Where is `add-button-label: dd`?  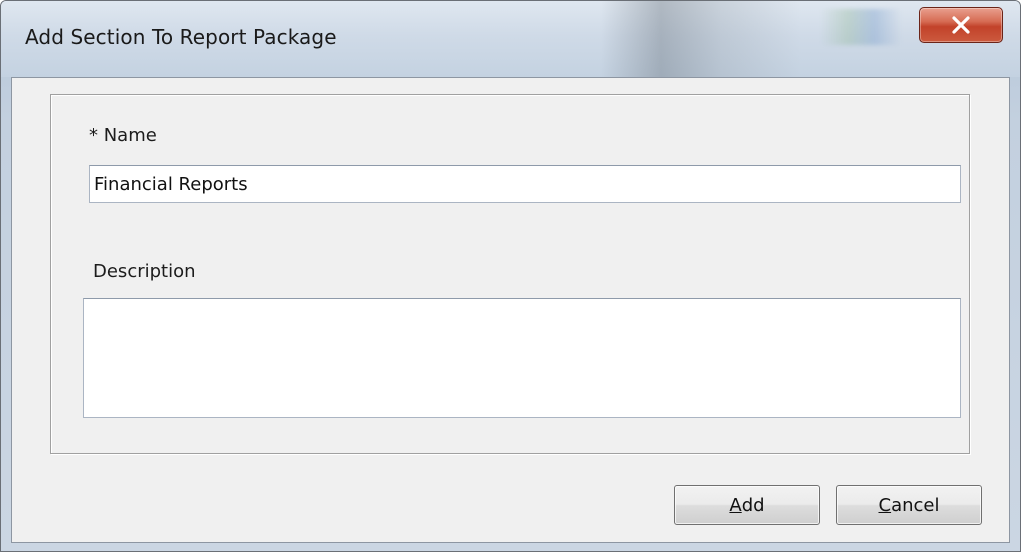
add-button-label: dd is located at coordinates (753, 505).